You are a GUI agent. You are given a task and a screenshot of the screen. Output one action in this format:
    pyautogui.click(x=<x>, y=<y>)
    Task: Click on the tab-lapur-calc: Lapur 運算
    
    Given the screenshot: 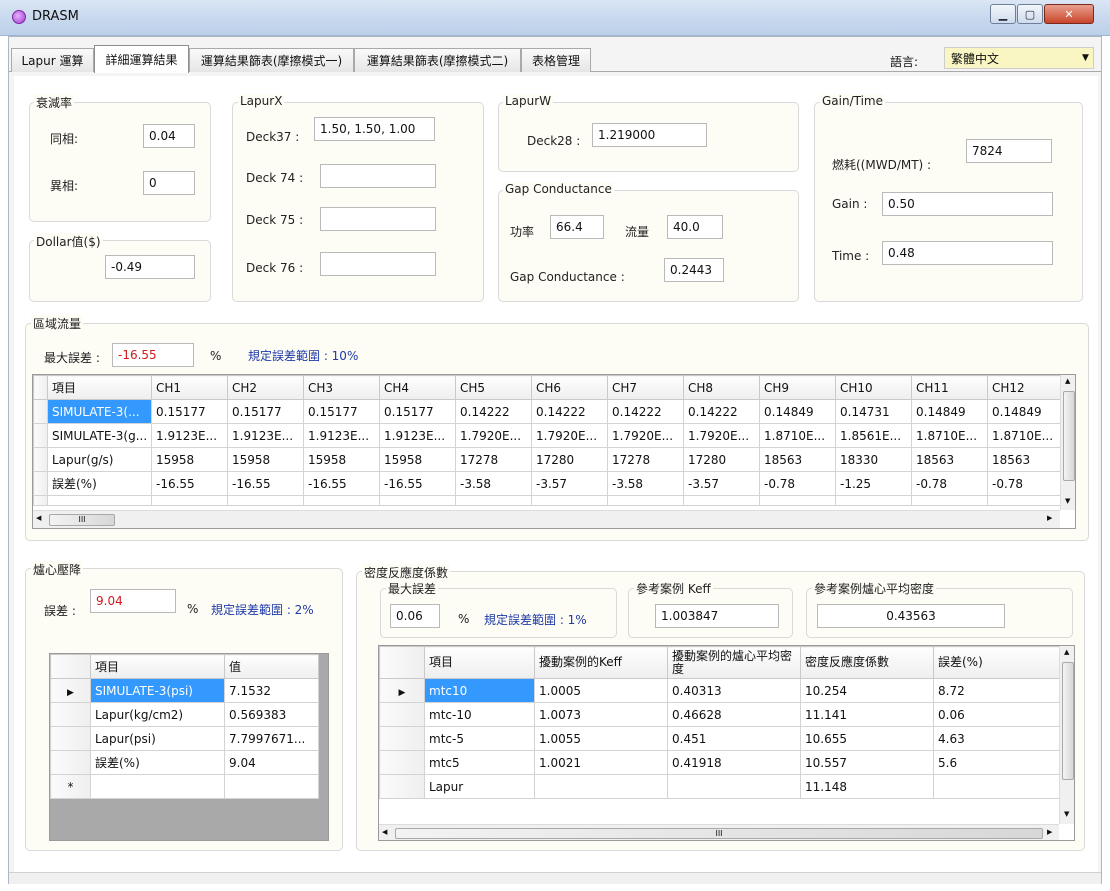 What is the action you would take?
    pyautogui.click(x=52, y=60)
    